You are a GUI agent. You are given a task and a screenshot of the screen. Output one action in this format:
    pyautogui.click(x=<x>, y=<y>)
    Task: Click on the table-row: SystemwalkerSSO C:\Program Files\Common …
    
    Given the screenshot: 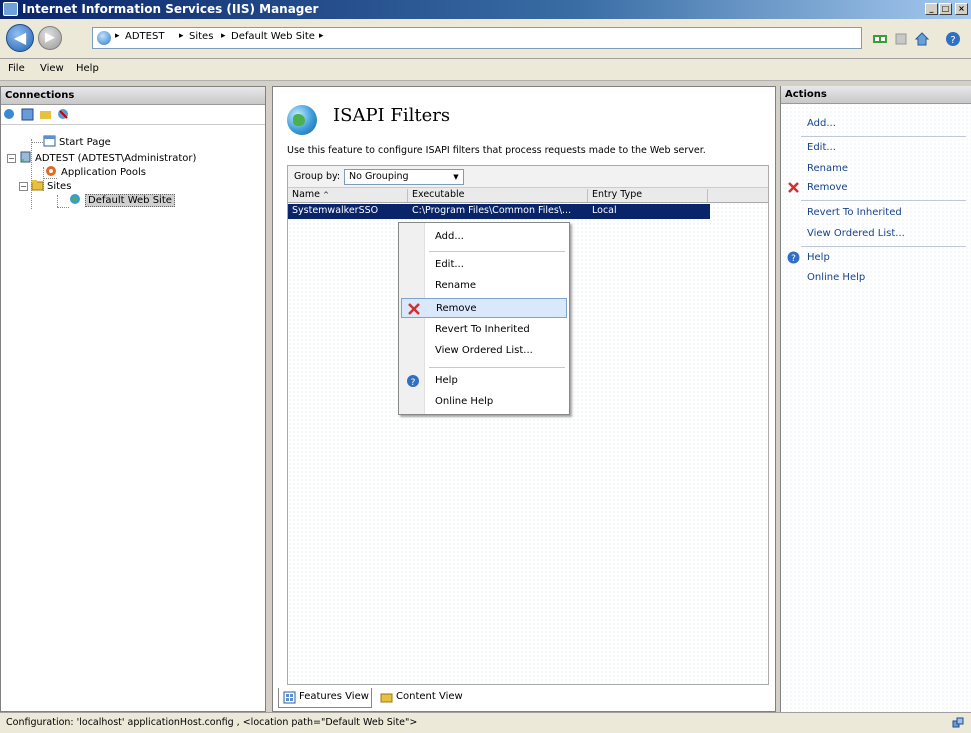 What is the action you would take?
    pyautogui.click(x=499, y=211)
    